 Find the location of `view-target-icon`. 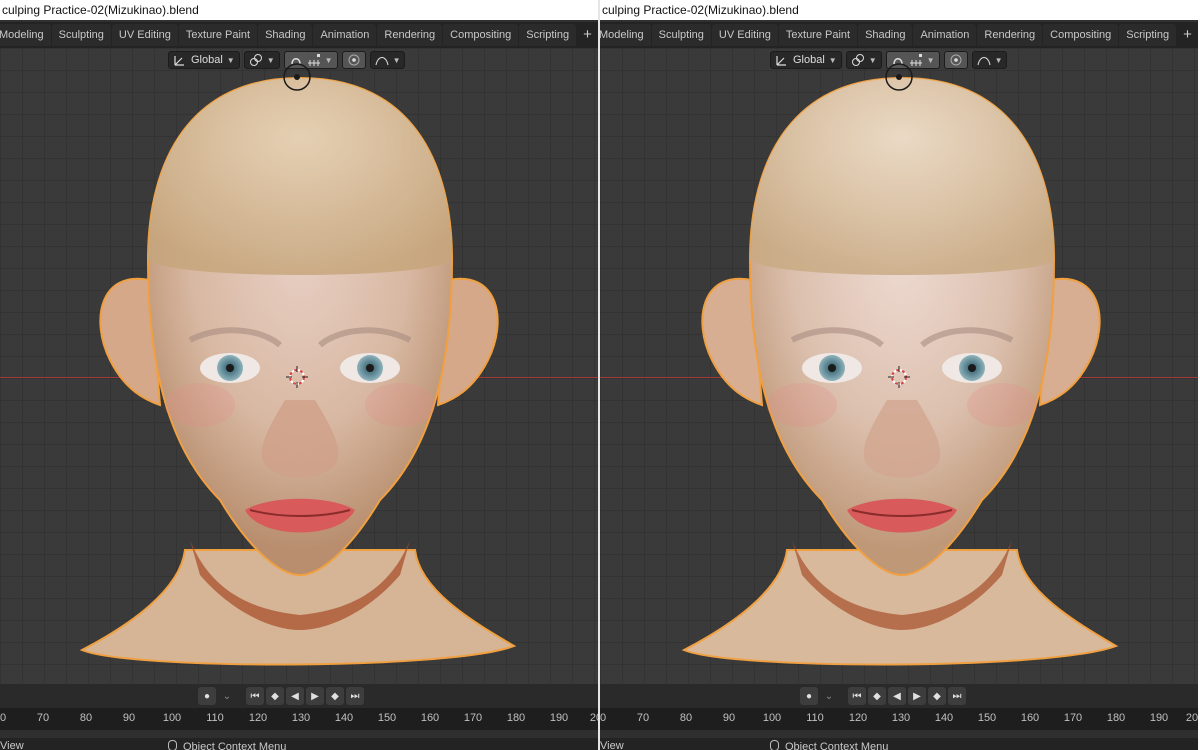

view-target-icon is located at coordinates (899, 77).